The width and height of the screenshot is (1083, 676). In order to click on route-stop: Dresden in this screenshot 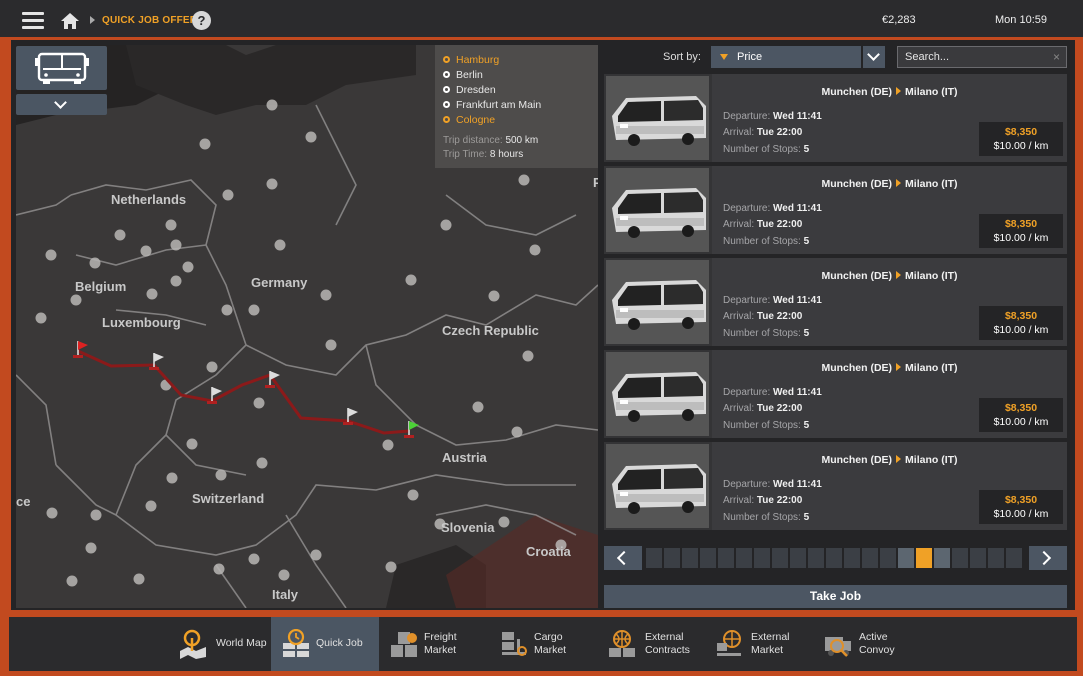, I will do `click(469, 90)`.